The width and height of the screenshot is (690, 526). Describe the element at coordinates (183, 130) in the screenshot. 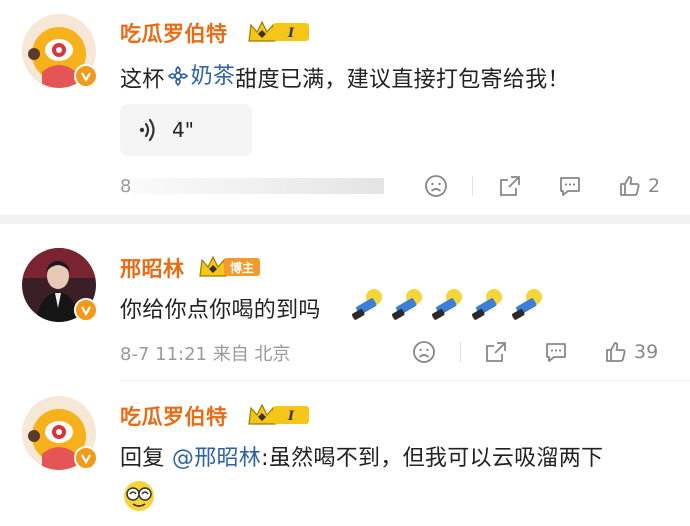

I see `voice-duration: 4"` at that location.